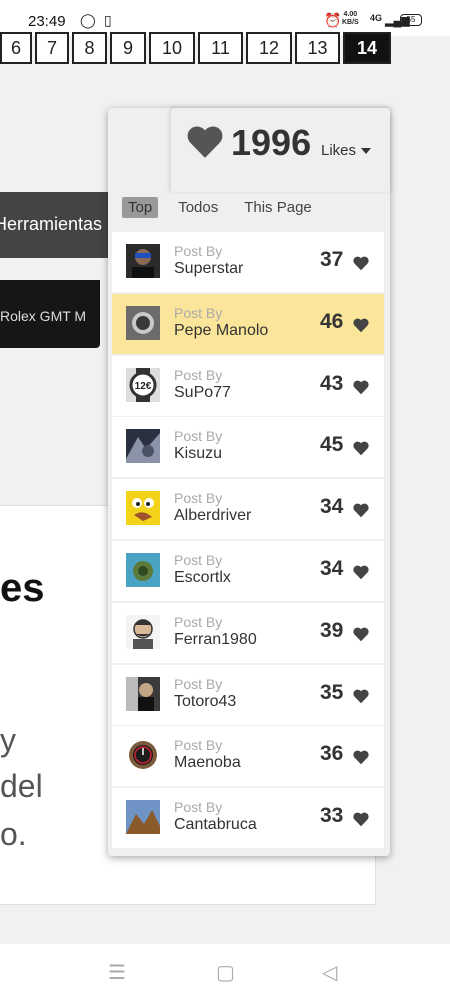 The height and width of the screenshot is (1000, 450). Describe the element at coordinates (332, 816) in the screenshot. I see `like-score: 33` at that location.